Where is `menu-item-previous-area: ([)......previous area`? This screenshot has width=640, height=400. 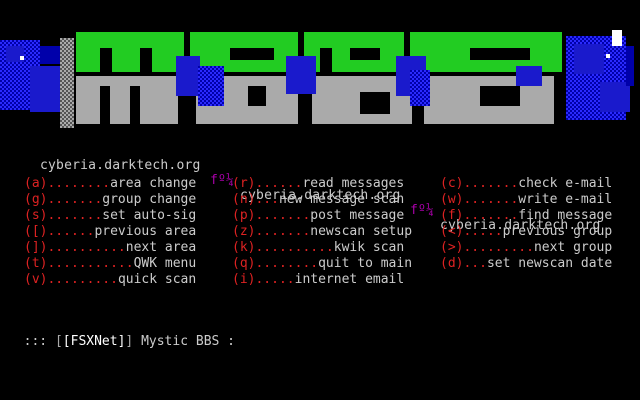
menu-item-previous-area: ([)......previous area is located at coordinates (110, 232).